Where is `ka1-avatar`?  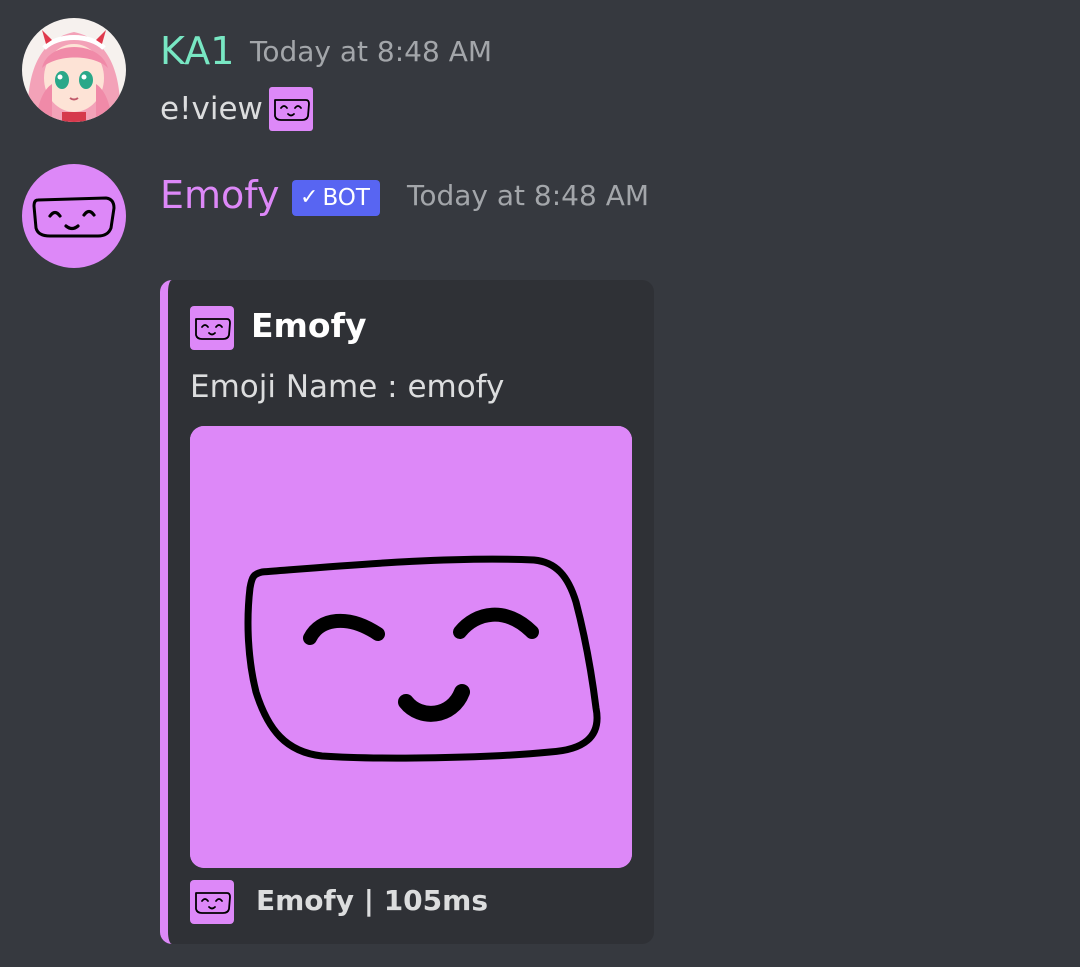 ka1-avatar is located at coordinates (74, 70).